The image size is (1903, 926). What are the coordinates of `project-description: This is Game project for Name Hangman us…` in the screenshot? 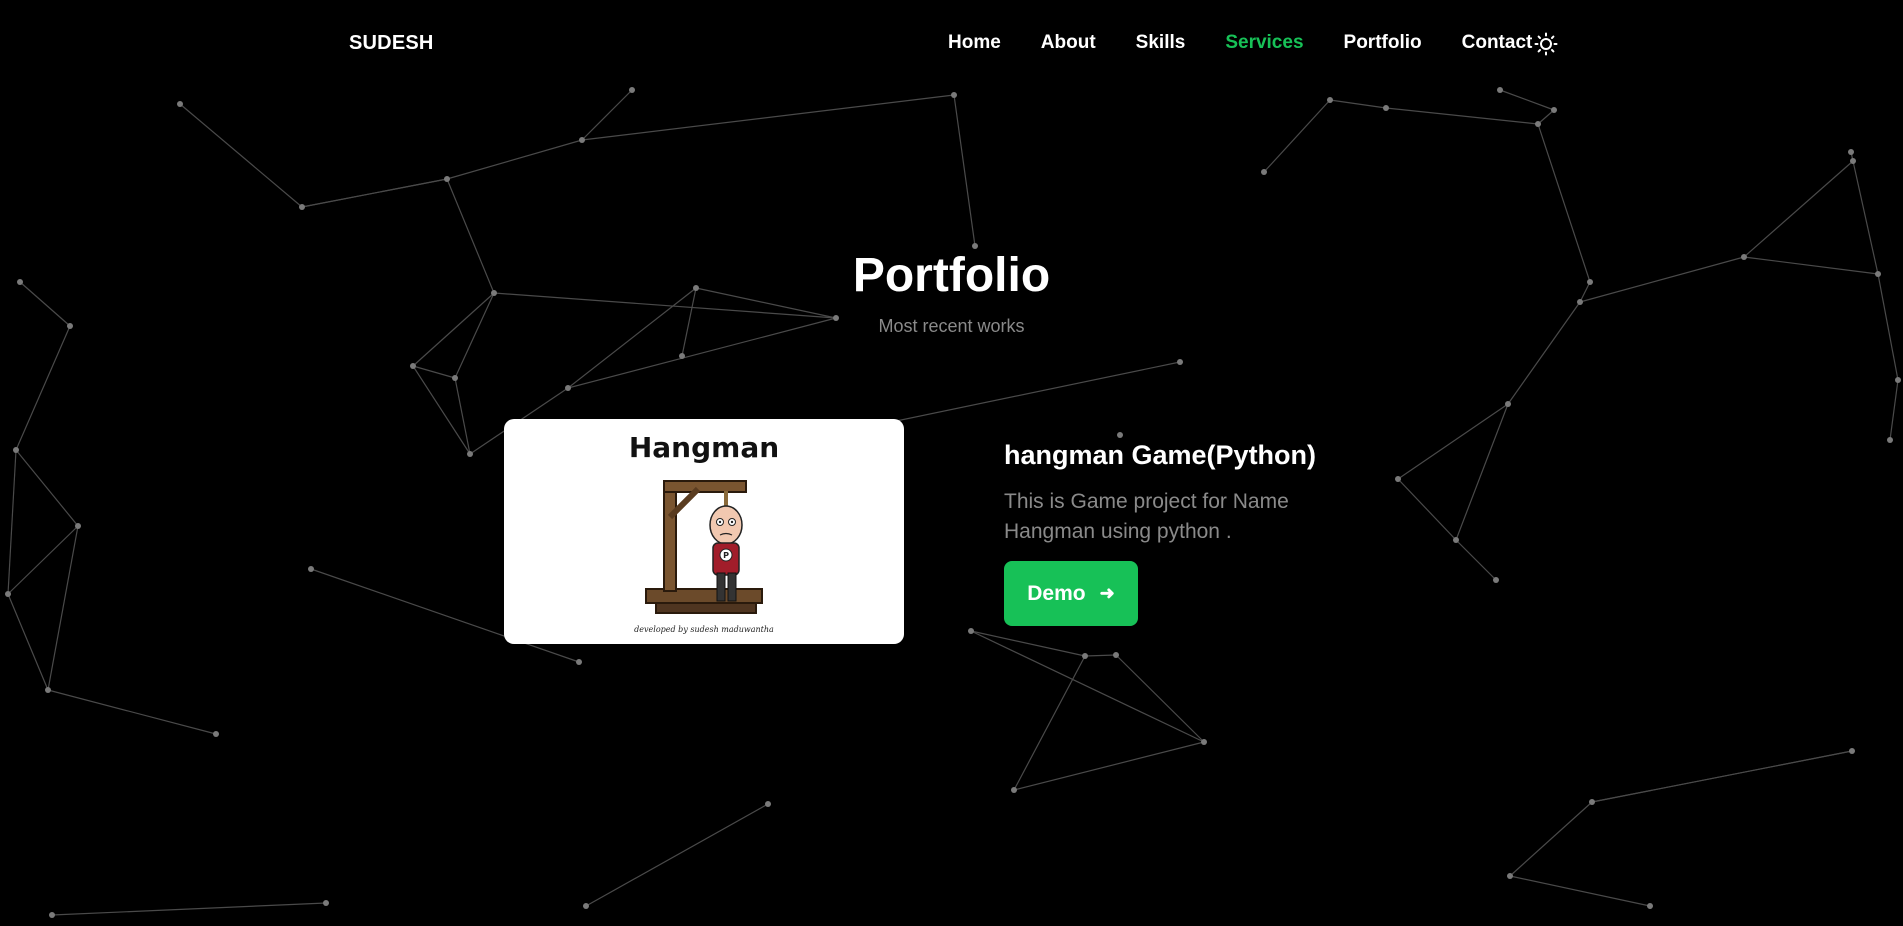 It's located at (1146, 516).